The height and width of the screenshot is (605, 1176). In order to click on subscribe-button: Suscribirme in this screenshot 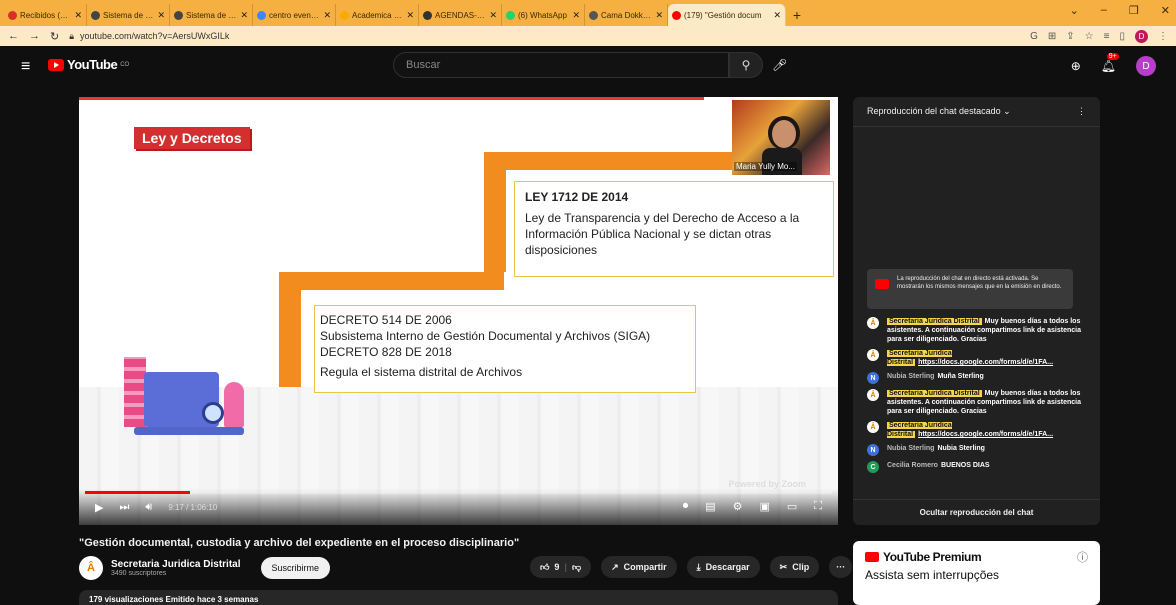, I will do `click(295, 568)`.